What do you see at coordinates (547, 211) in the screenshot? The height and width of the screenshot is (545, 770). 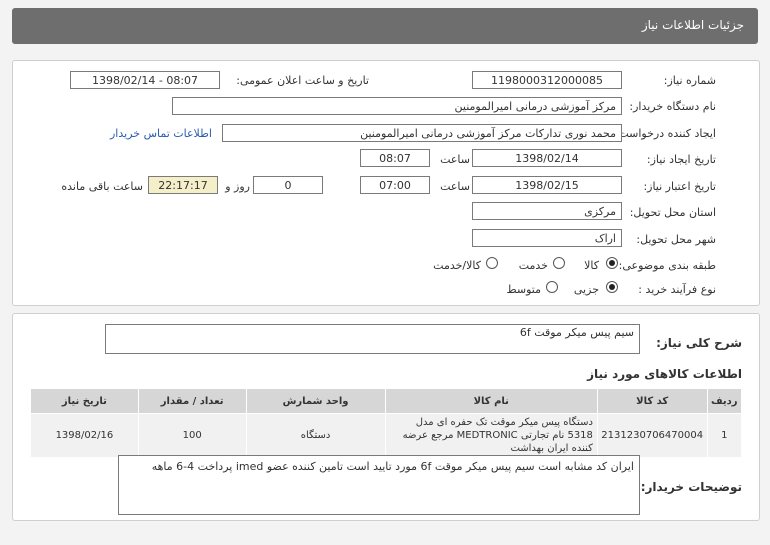 I see `province-field: مرکزی` at bounding box center [547, 211].